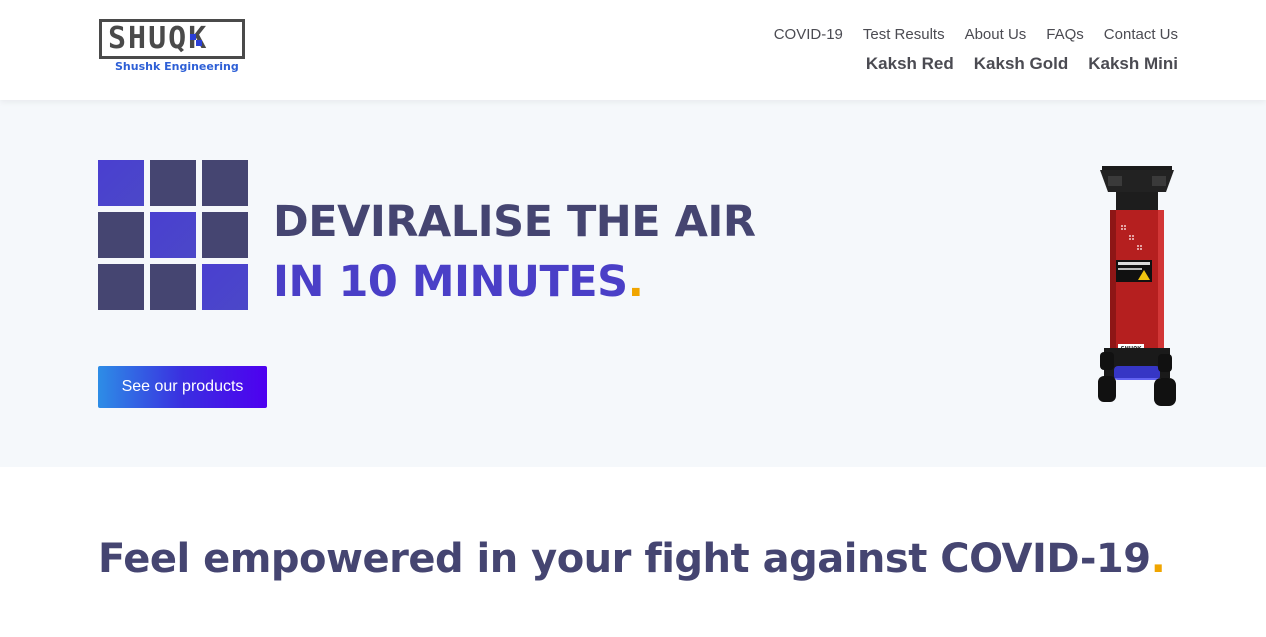 The image size is (1266, 637). I want to click on product-nav: Kaksh Red Kaksh Gold Kaksh Mini, so click(1022, 64).